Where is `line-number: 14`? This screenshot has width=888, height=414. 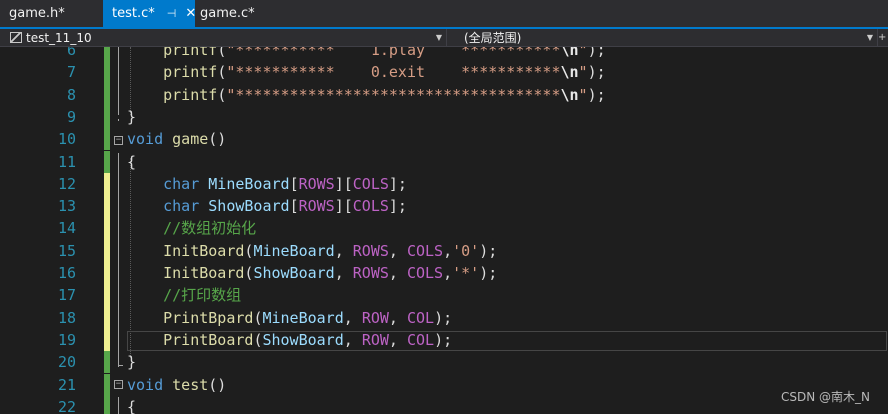 line-number: 14 is located at coordinates (66, 228).